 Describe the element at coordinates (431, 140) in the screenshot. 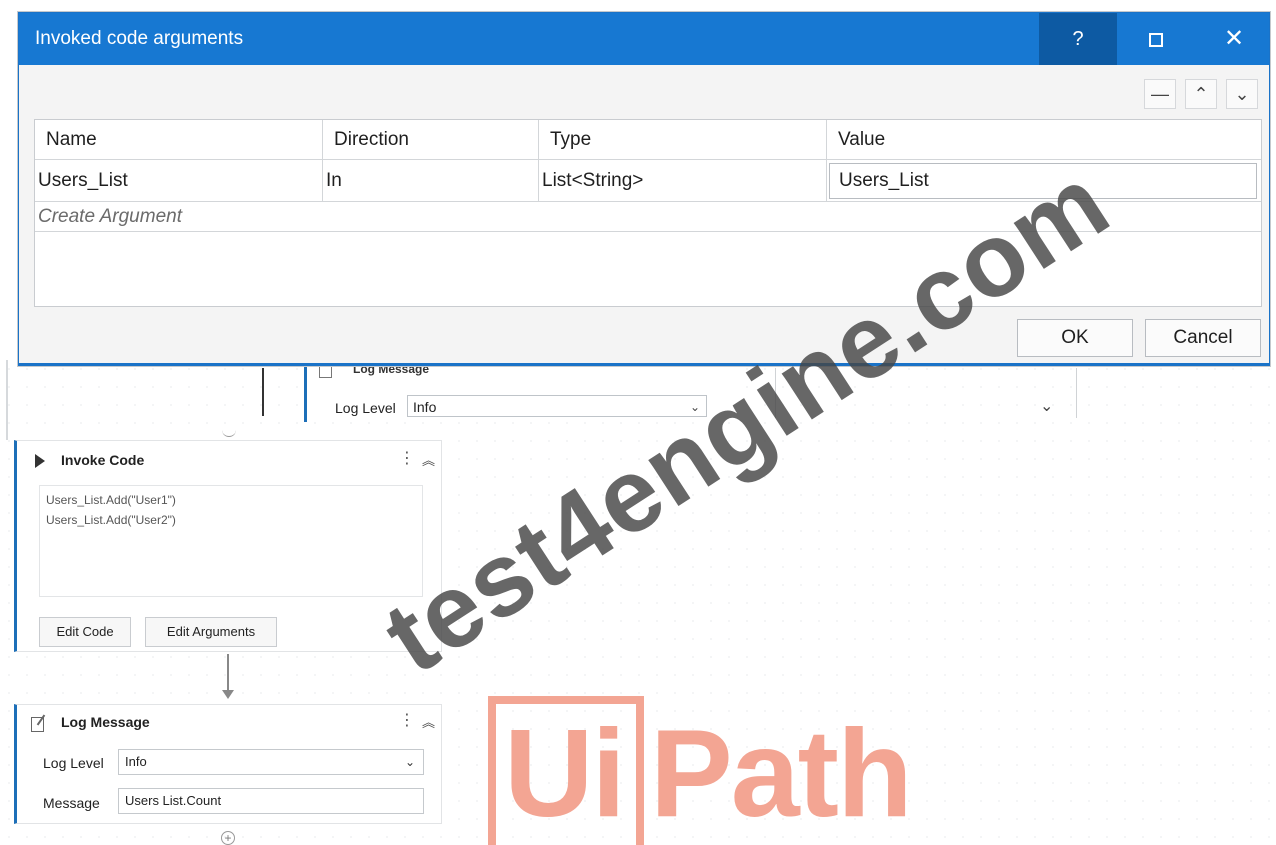

I see `column-header-direction: Direction` at that location.